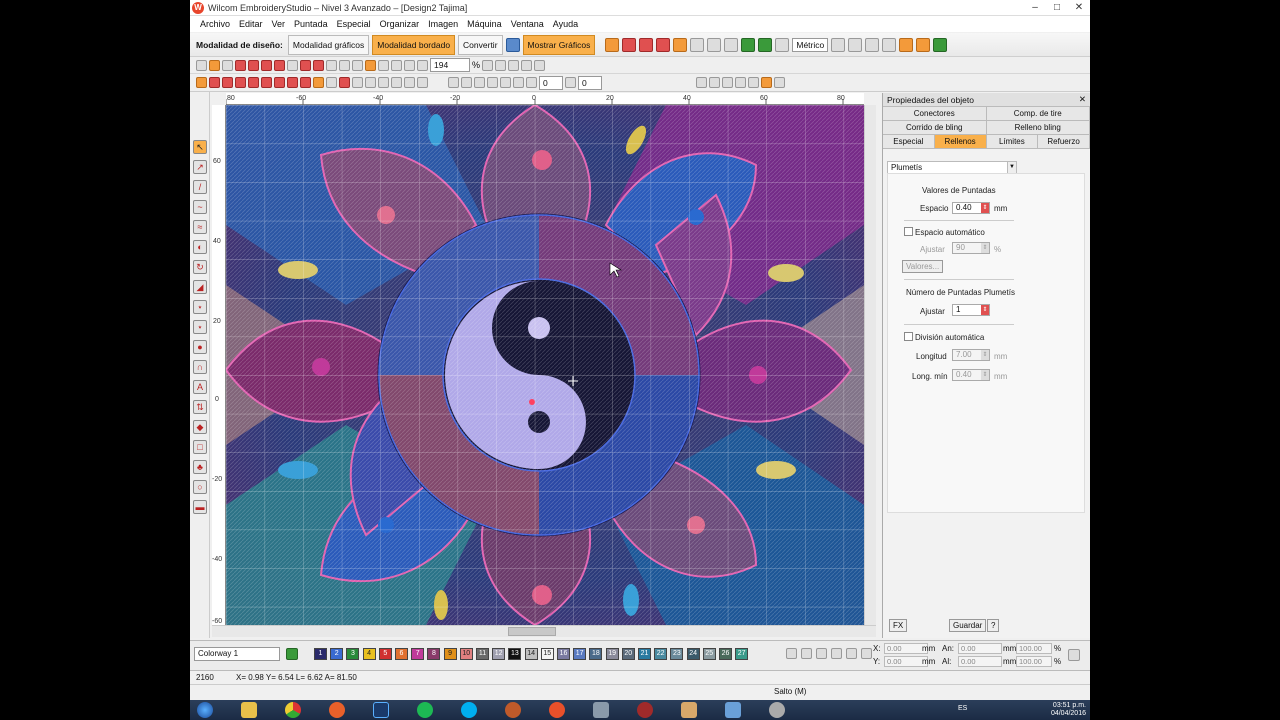  I want to click on spotify-icon, so click(425, 710).